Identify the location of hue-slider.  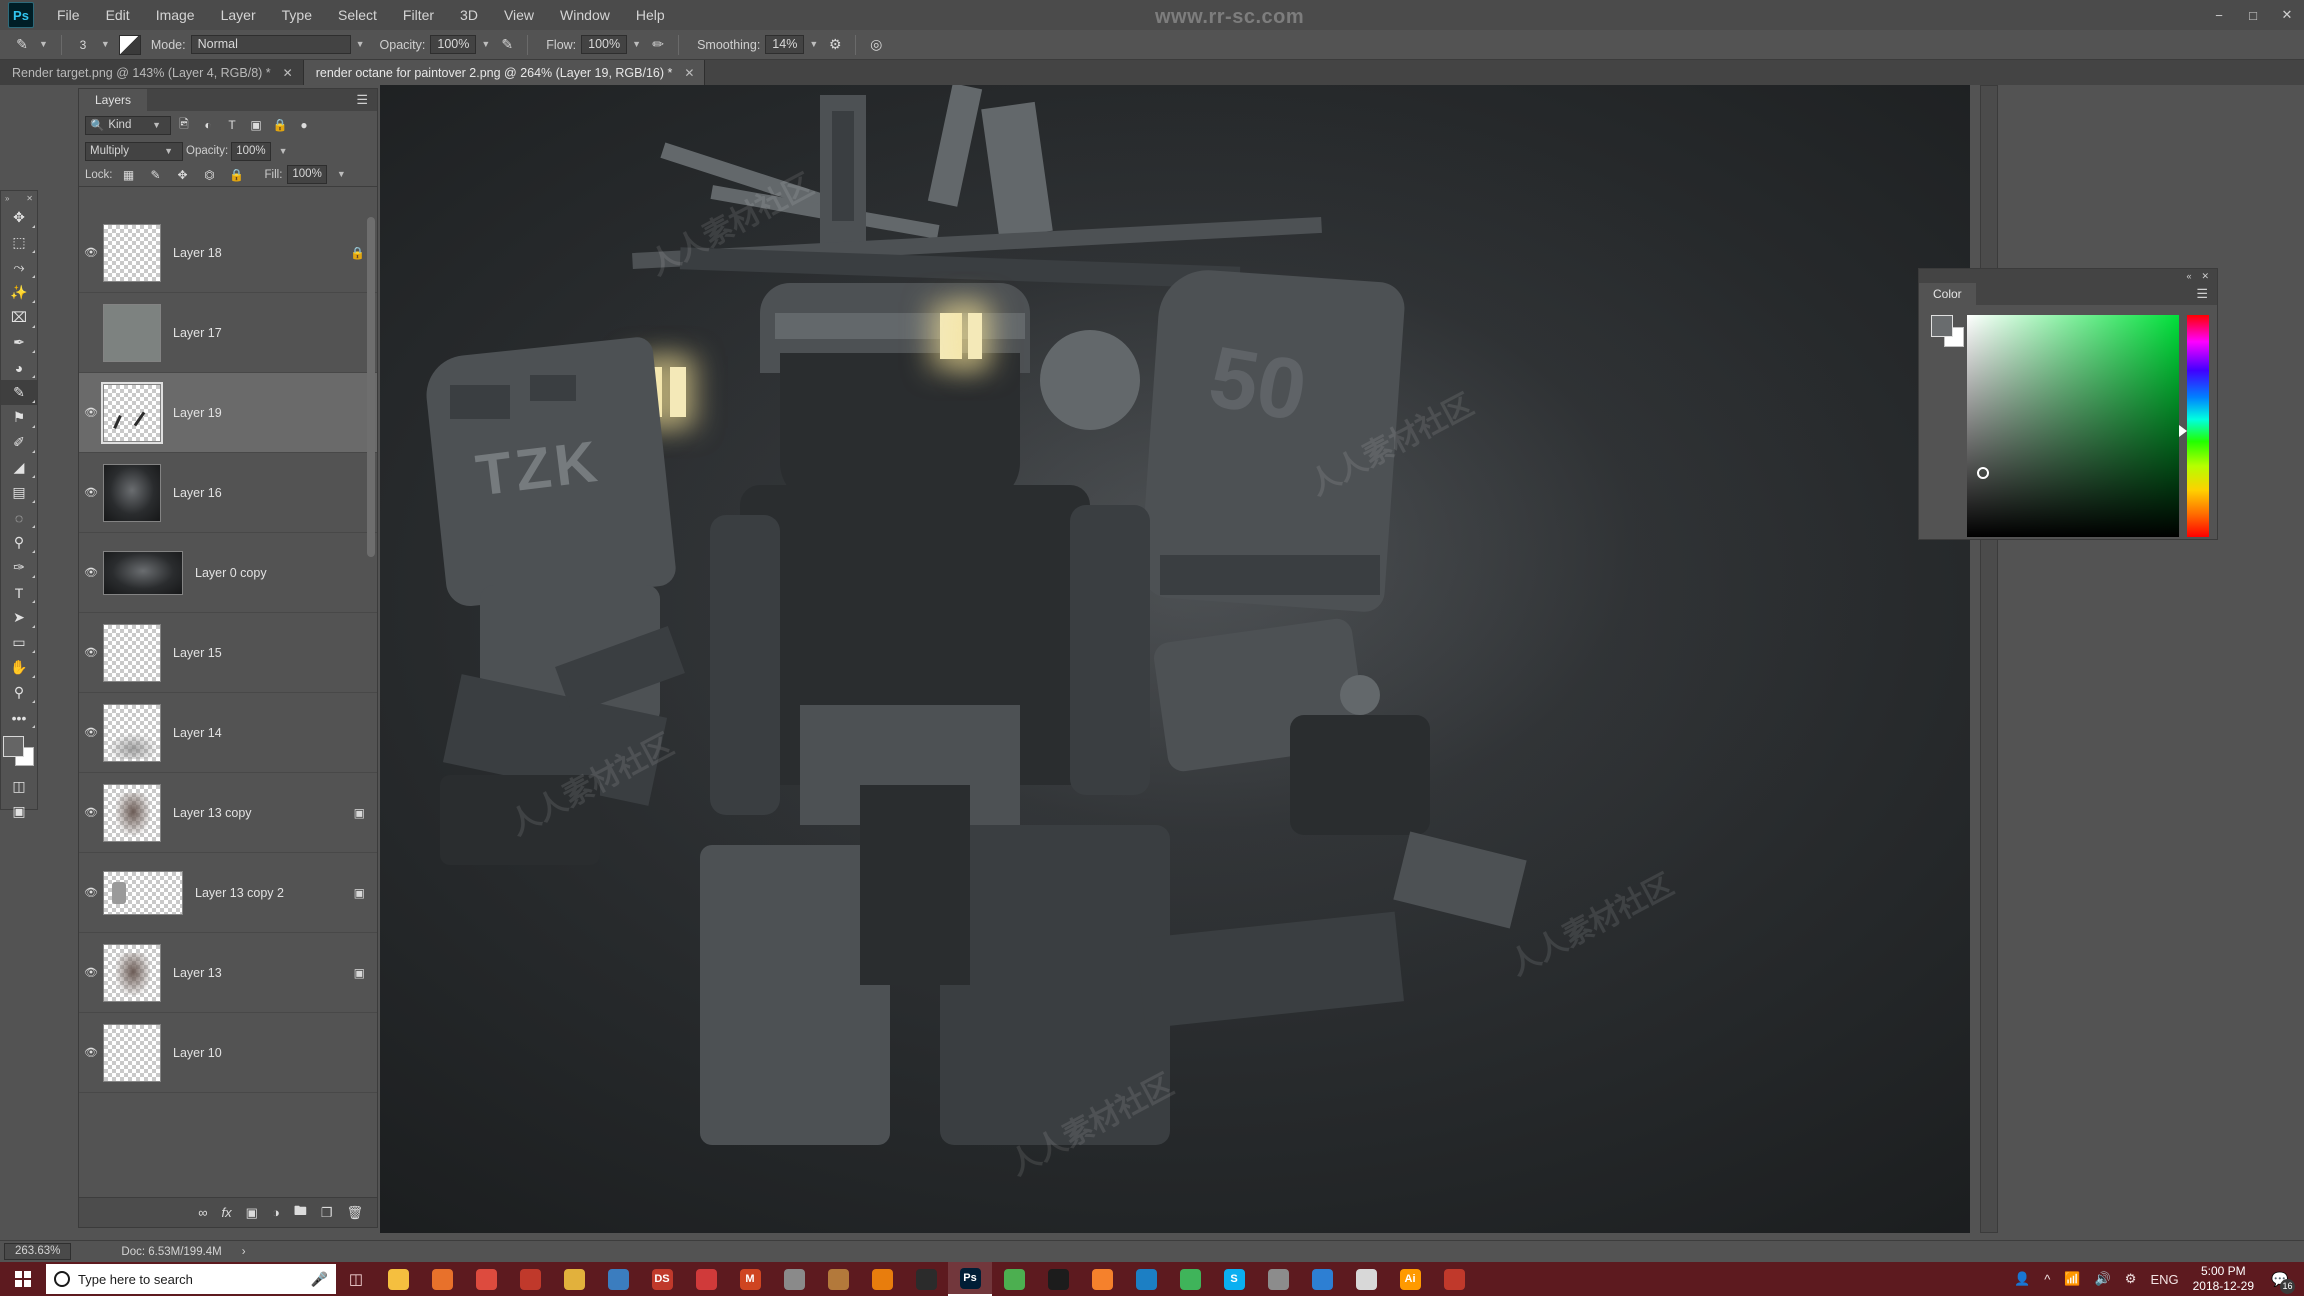
(2198, 426).